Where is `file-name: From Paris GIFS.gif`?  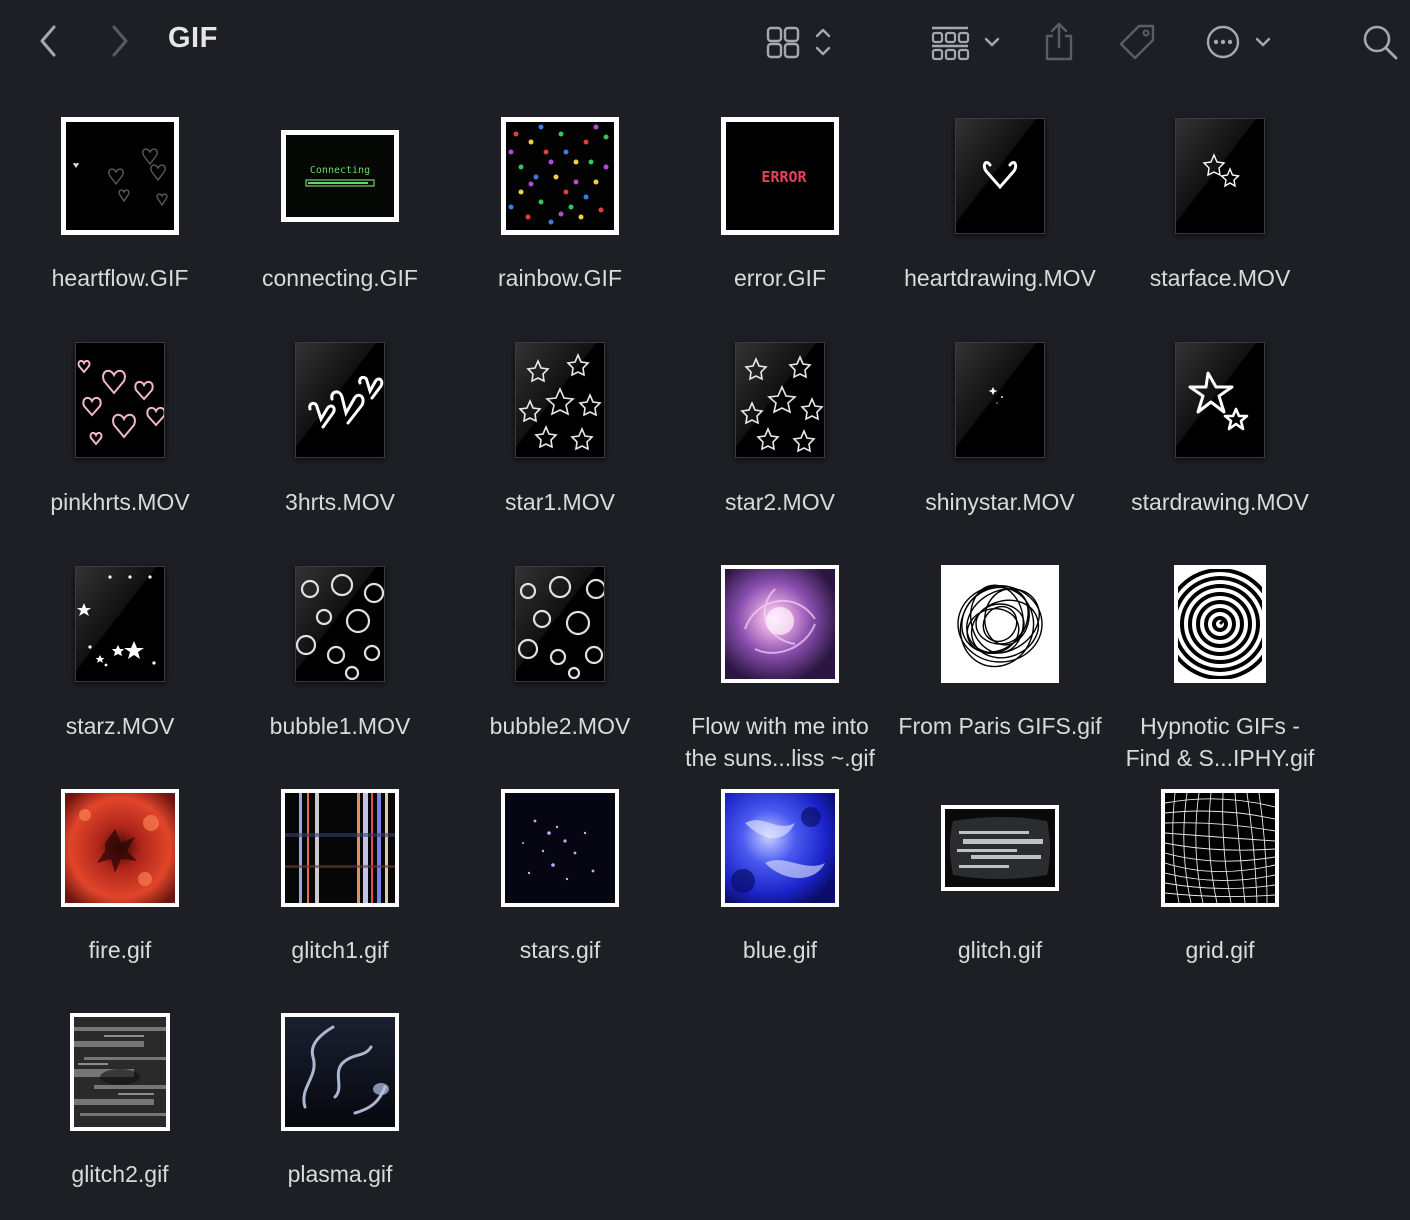 file-name: From Paris GIFS.gif is located at coordinates (1000, 726).